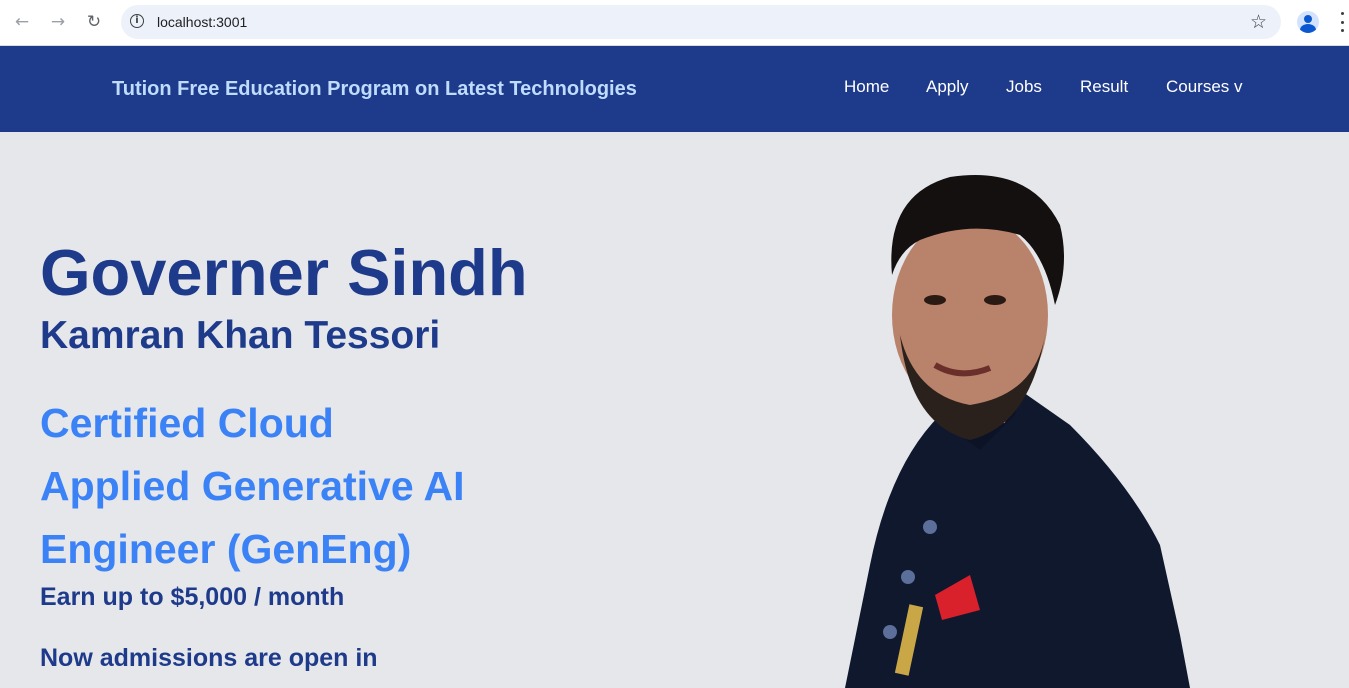  I want to click on forward-icon: →, so click(58, 22).